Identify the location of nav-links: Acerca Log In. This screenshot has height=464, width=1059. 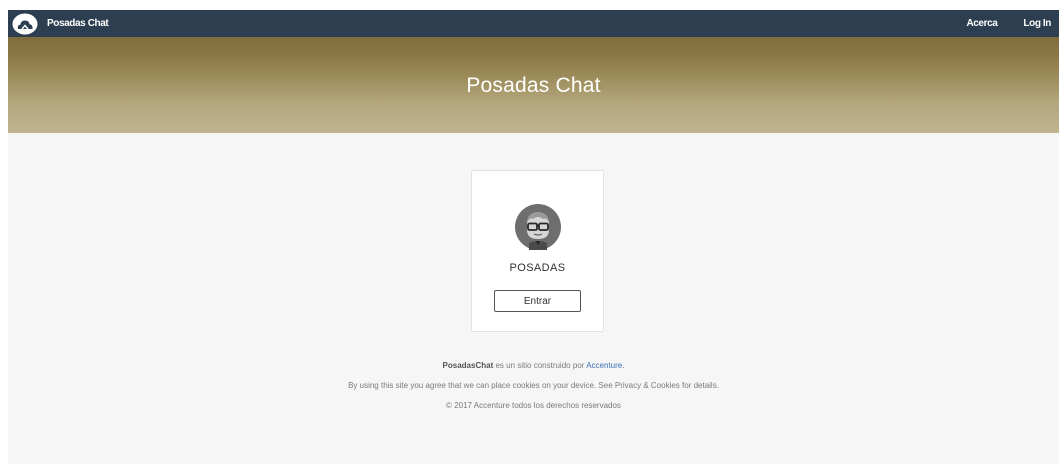
(995, 23).